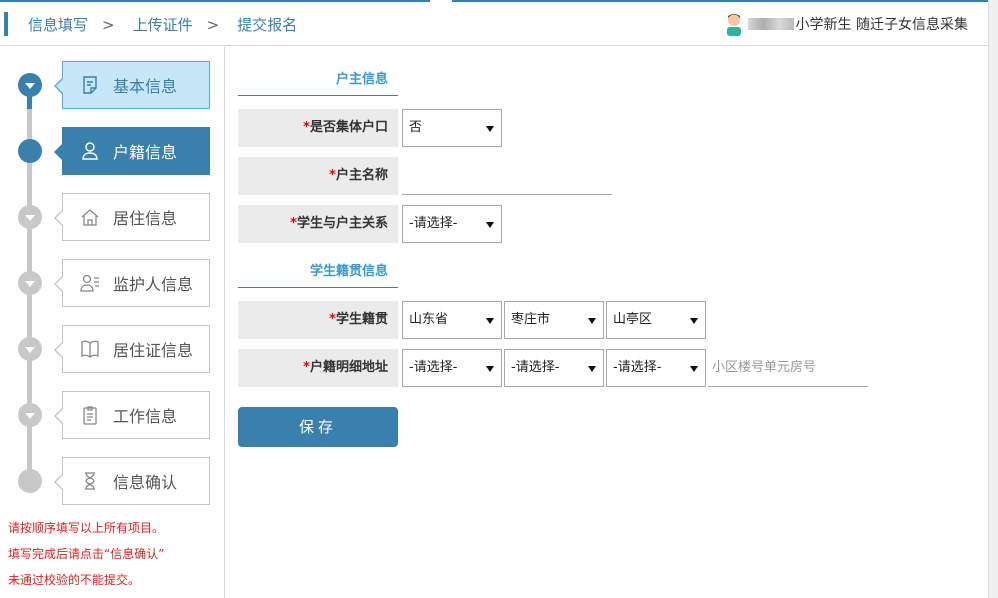 The width and height of the screenshot is (998, 598). I want to click on section-title-native-place: 学生籍贯信息, so click(318, 273).